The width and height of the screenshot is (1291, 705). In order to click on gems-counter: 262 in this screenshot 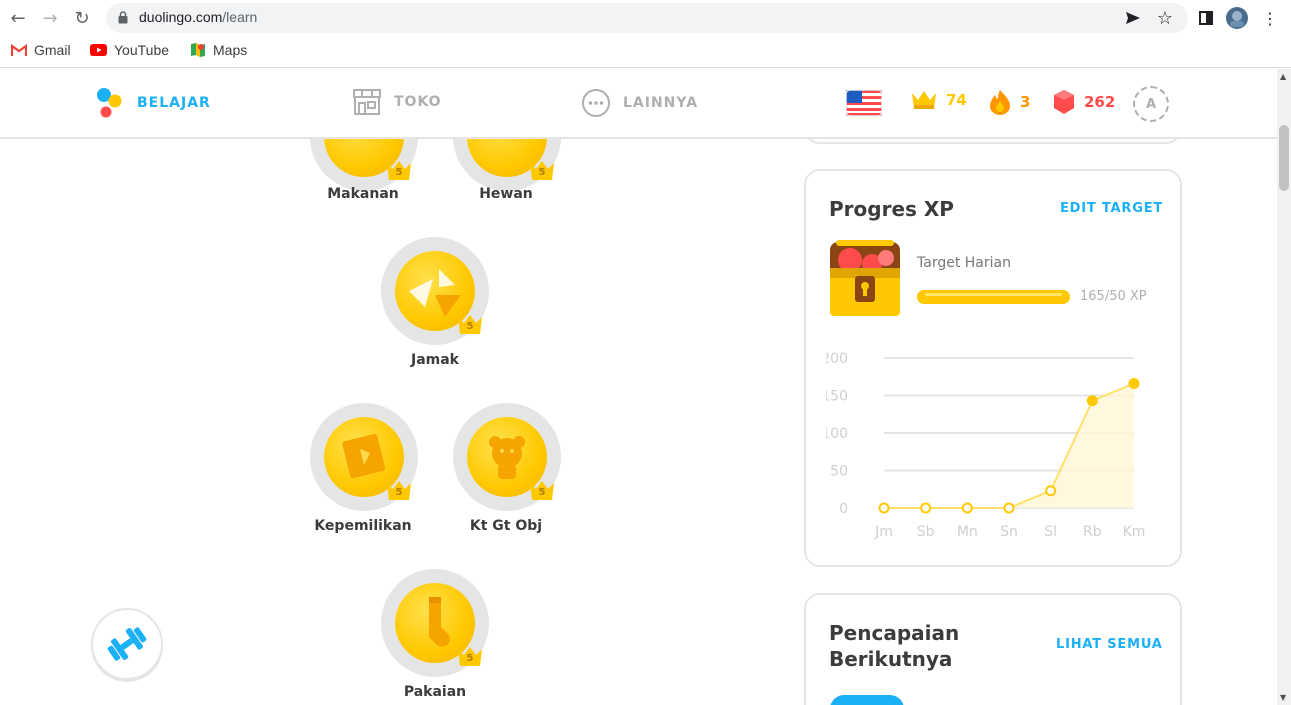, I will do `click(1083, 102)`.